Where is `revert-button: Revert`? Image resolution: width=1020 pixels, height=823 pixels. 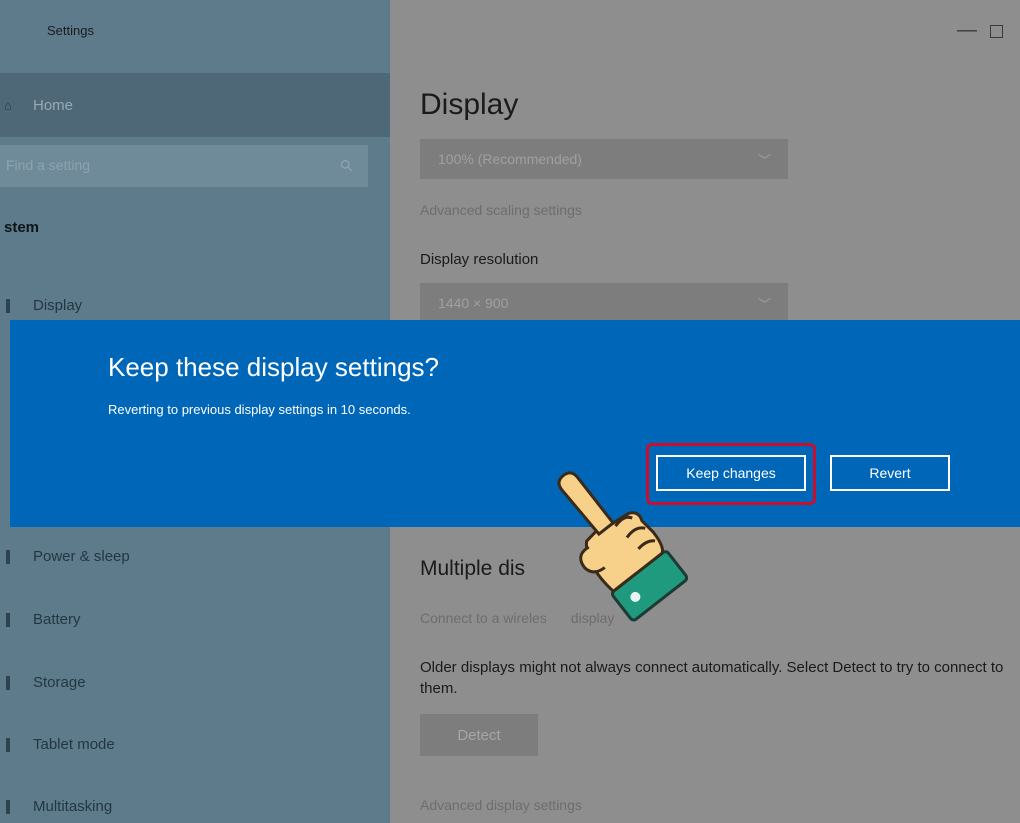
revert-button: Revert is located at coordinates (890, 473).